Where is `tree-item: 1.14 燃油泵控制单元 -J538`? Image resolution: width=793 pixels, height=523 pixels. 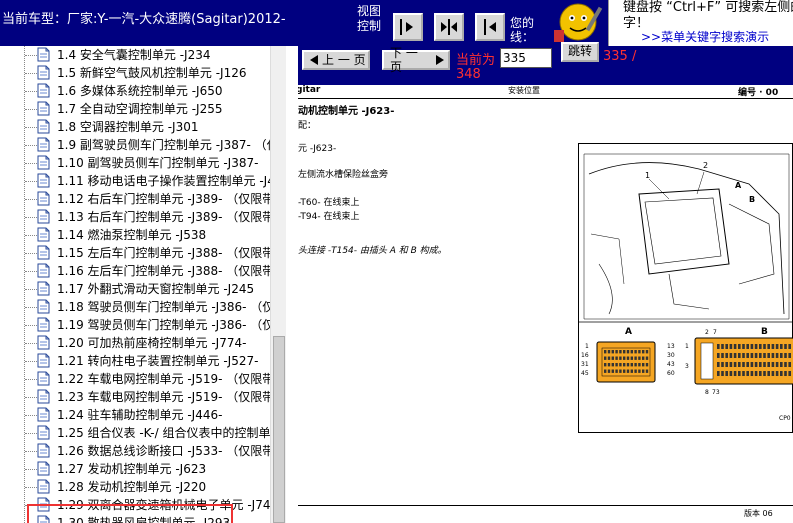
tree-item: 1.14 燃油泵控制单元 -J538 is located at coordinates (135, 235).